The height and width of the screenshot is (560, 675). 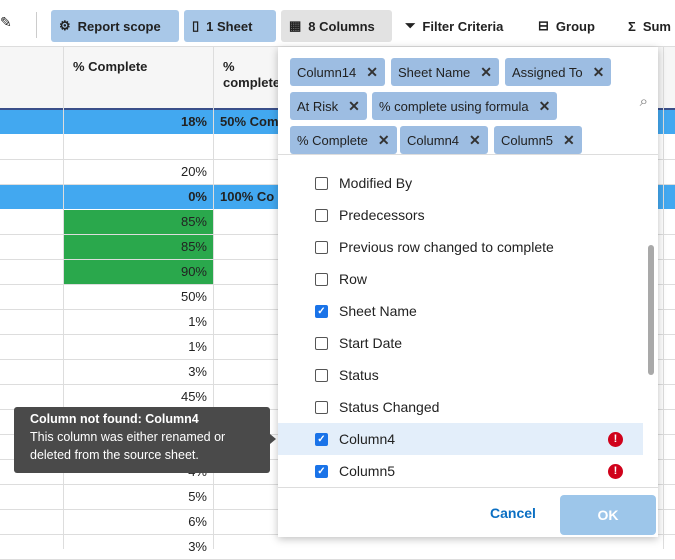 What do you see at coordinates (332, 140) in the screenshot?
I see `chip-label: % Complete` at bounding box center [332, 140].